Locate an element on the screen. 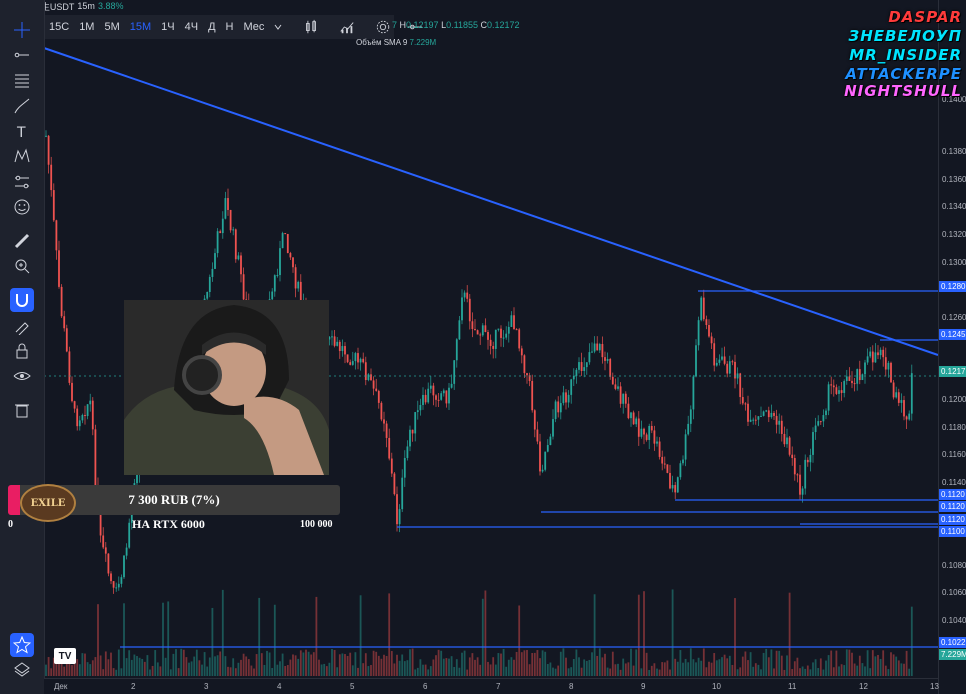  star-icon is located at coordinates (22, 645).